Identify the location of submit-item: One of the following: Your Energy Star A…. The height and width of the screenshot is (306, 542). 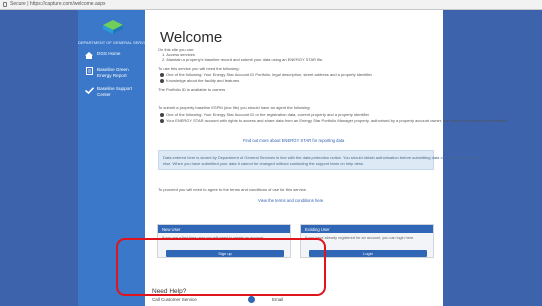
(268, 114).